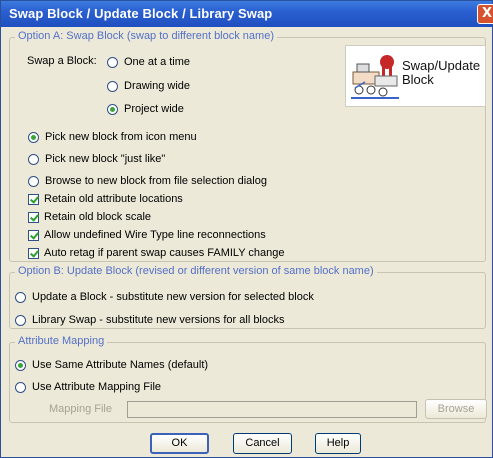 The image size is (493, 458). Describe the element at coordinates (121, 137) in the screenshot. I see `radio-label: Pick new block from icon menu` at that location.